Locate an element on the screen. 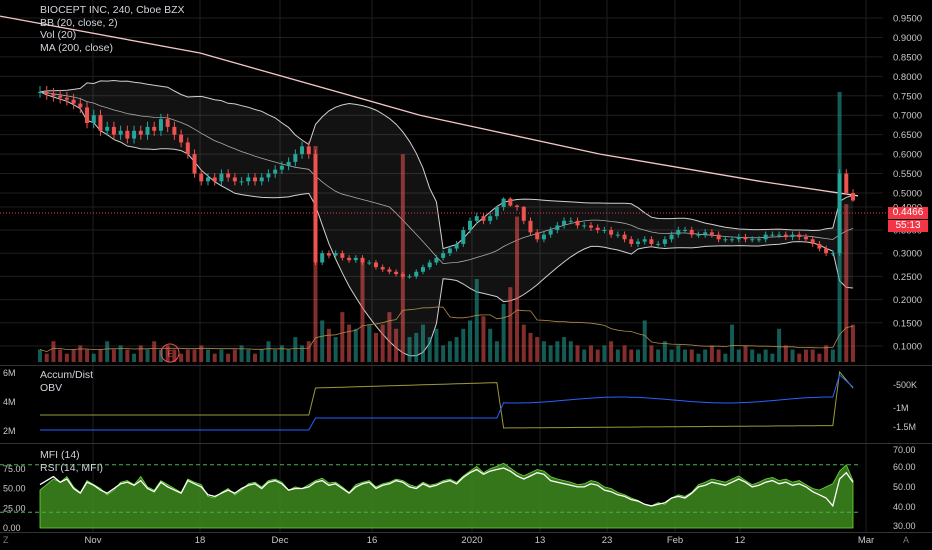  obv-left-tick-0: 6M is located at coordinates (9, 373).